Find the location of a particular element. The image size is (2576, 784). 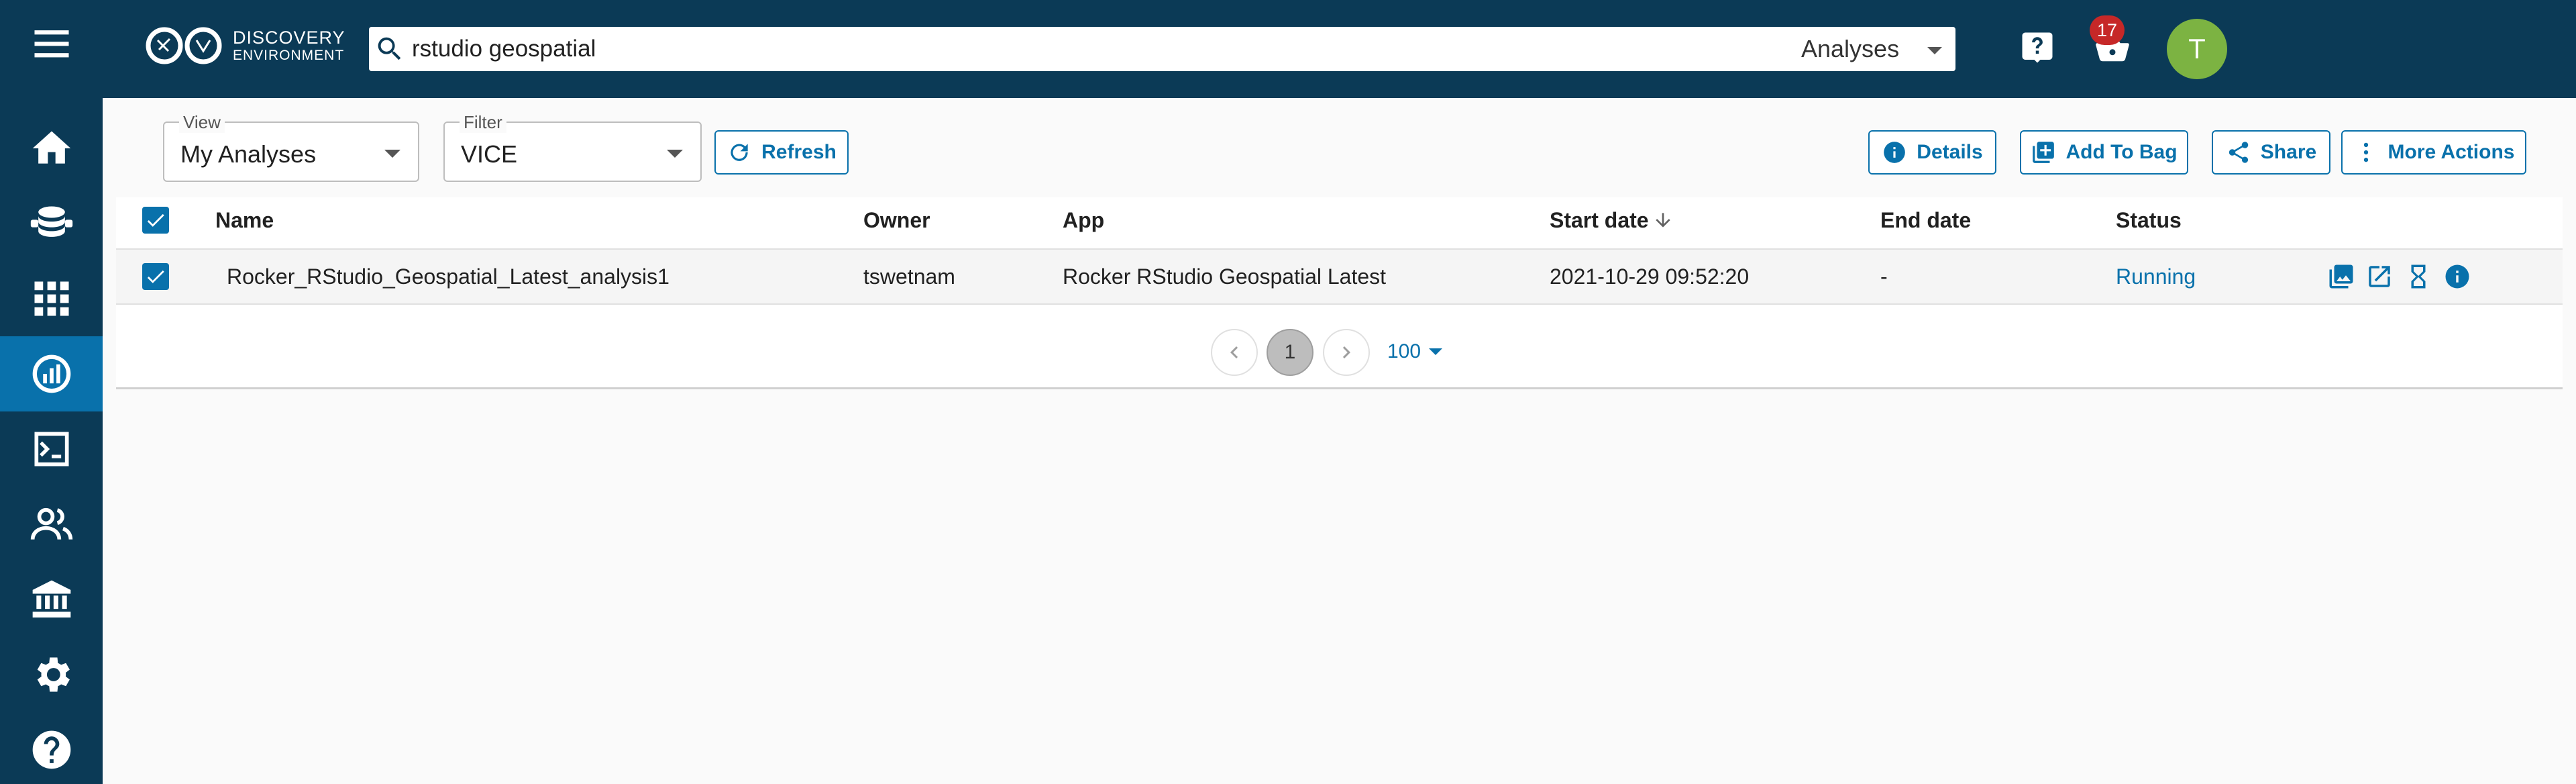

share-button: Share is located at coordinates (2271, 152).